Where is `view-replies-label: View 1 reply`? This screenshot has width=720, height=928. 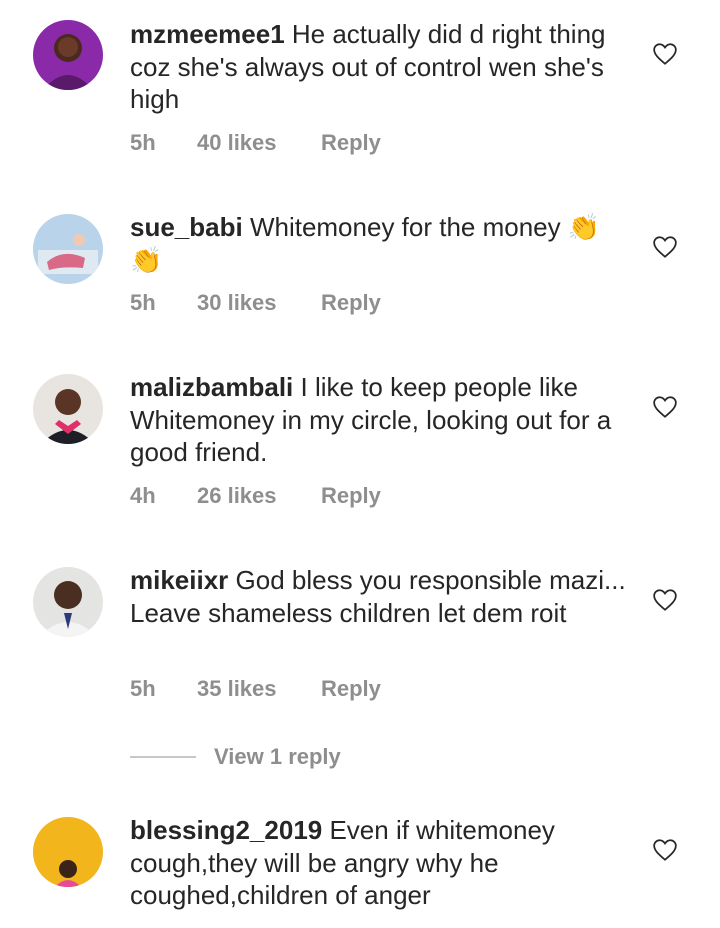
view-replies-label: View 1 reply is located at coordinates (277, 757).